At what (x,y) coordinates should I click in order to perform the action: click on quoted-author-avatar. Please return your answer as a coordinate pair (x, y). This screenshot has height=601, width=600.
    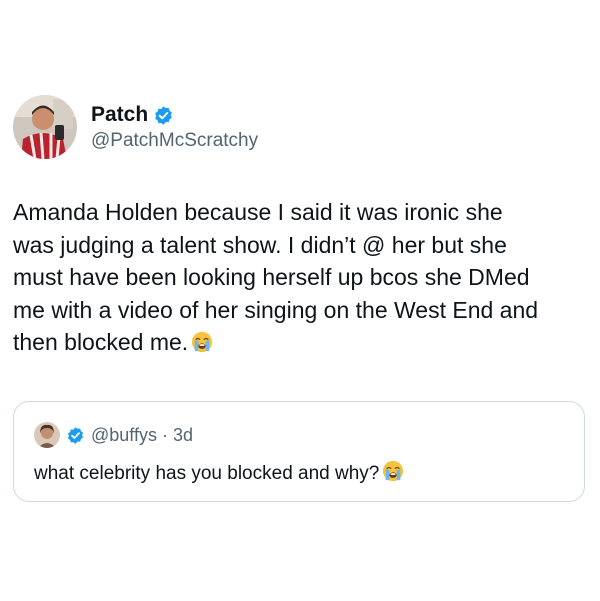
    Looking at the image, I should click on (47, 435).